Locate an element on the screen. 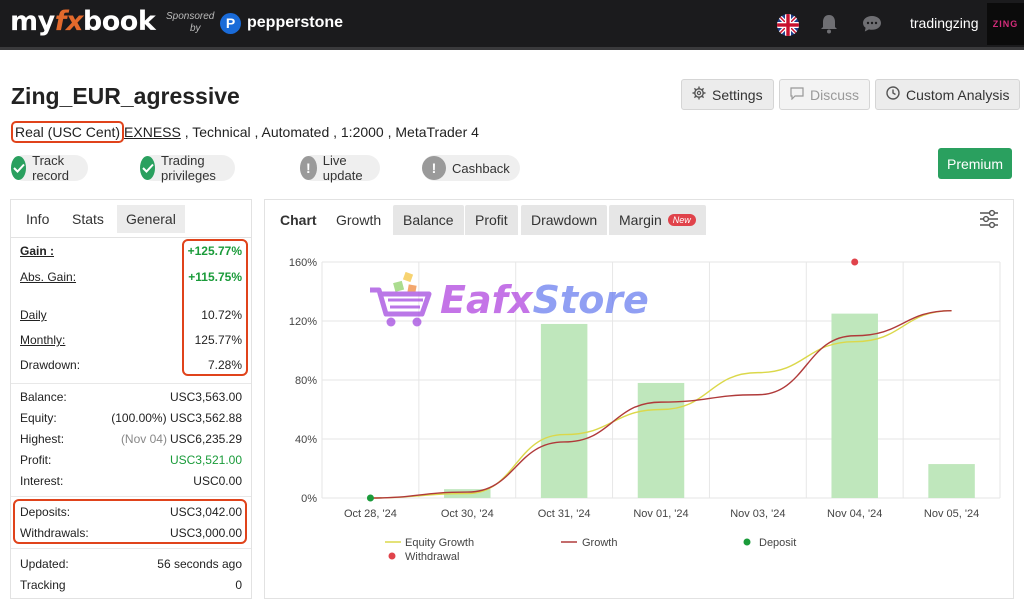  tab-chart: Chart is located at coordinates (298, 220).